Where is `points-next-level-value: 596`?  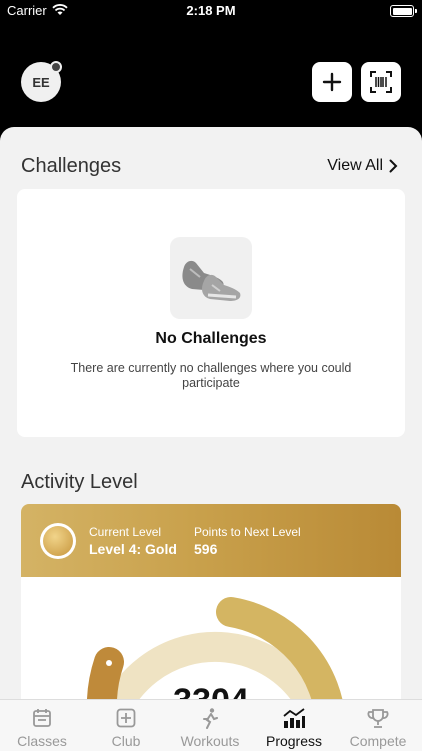 points-next-level-value: 596 is located at coordinates (206, 549).